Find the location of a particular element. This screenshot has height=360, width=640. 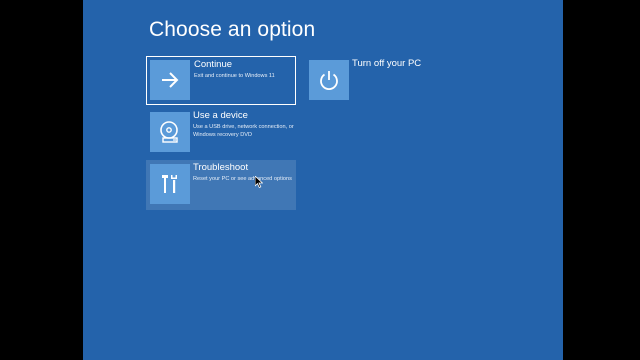

option-name: Continue is located at coordinates (213, 64).